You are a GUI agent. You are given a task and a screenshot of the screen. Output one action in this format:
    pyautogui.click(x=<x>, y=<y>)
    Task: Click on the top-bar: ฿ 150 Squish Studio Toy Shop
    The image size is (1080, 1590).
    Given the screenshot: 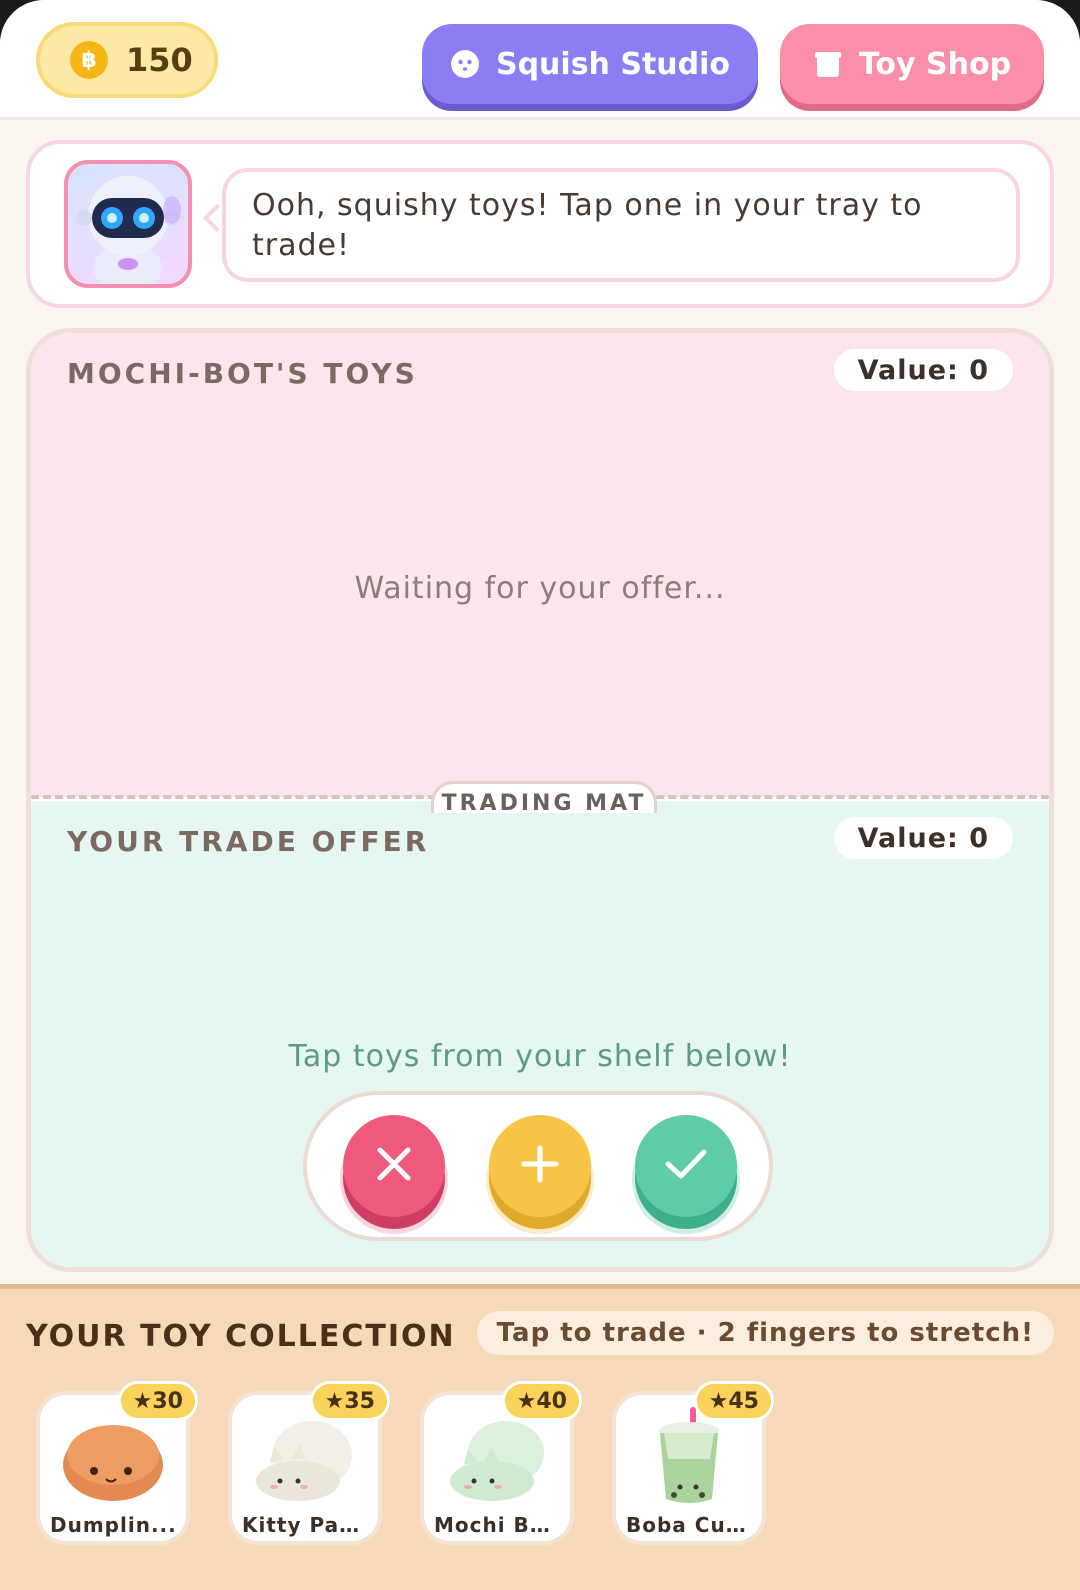 What is the action you would take?
    pyautogui.click(x=540, y=60)
    